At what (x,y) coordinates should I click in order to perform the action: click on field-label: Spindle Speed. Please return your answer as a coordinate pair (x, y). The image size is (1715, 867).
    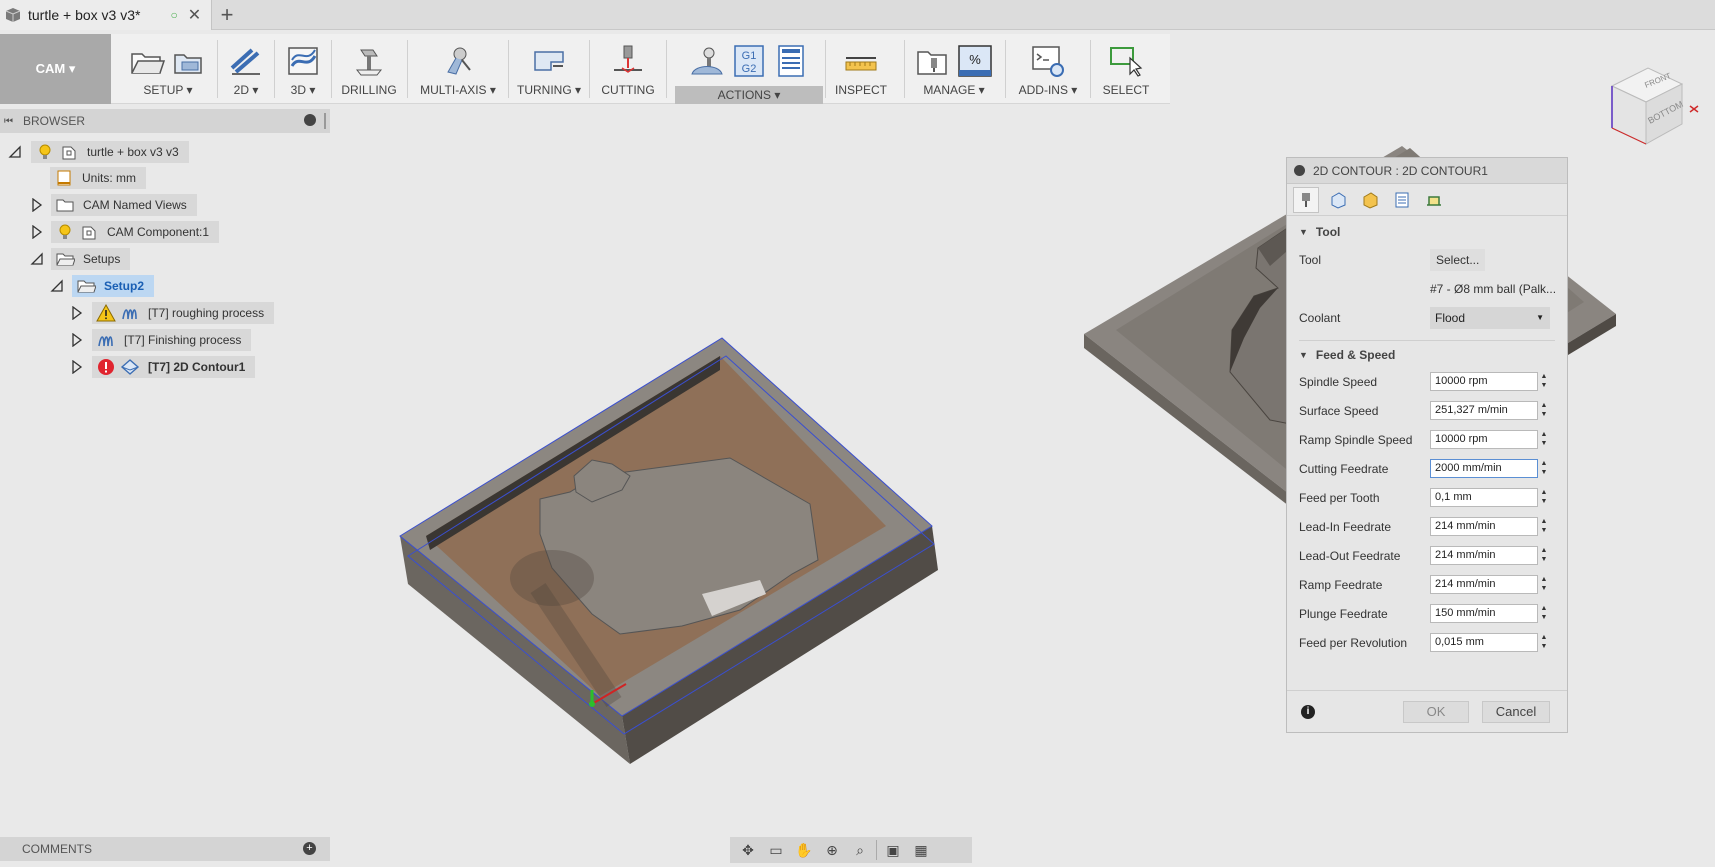
    Looking at the image, I should click on (1338, 381).